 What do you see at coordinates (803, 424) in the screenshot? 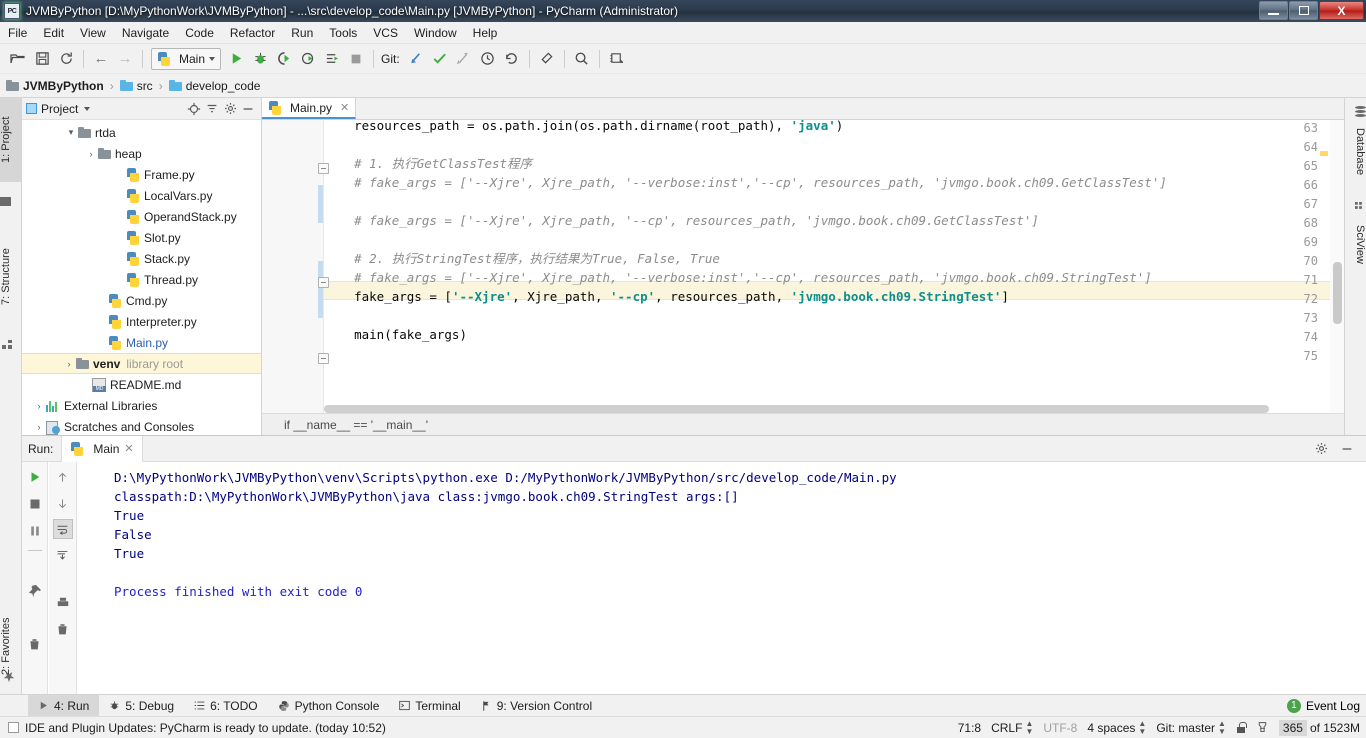
I see `code-breadcrumb: if __name__ == '__main__'` at bounding box center [803, 424].